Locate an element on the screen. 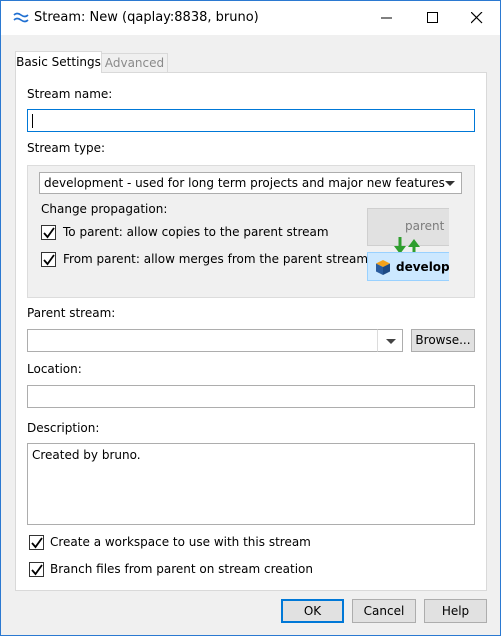  cube-icon is located at coordinates (383, 267).